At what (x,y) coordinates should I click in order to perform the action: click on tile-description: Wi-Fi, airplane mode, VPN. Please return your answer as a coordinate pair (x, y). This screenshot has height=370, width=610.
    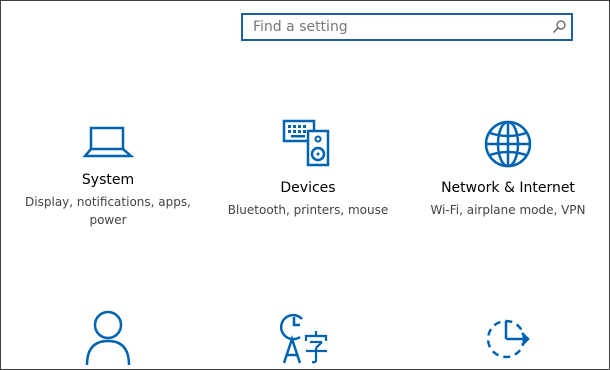
    Looking at the image, I should click on (508, 210).